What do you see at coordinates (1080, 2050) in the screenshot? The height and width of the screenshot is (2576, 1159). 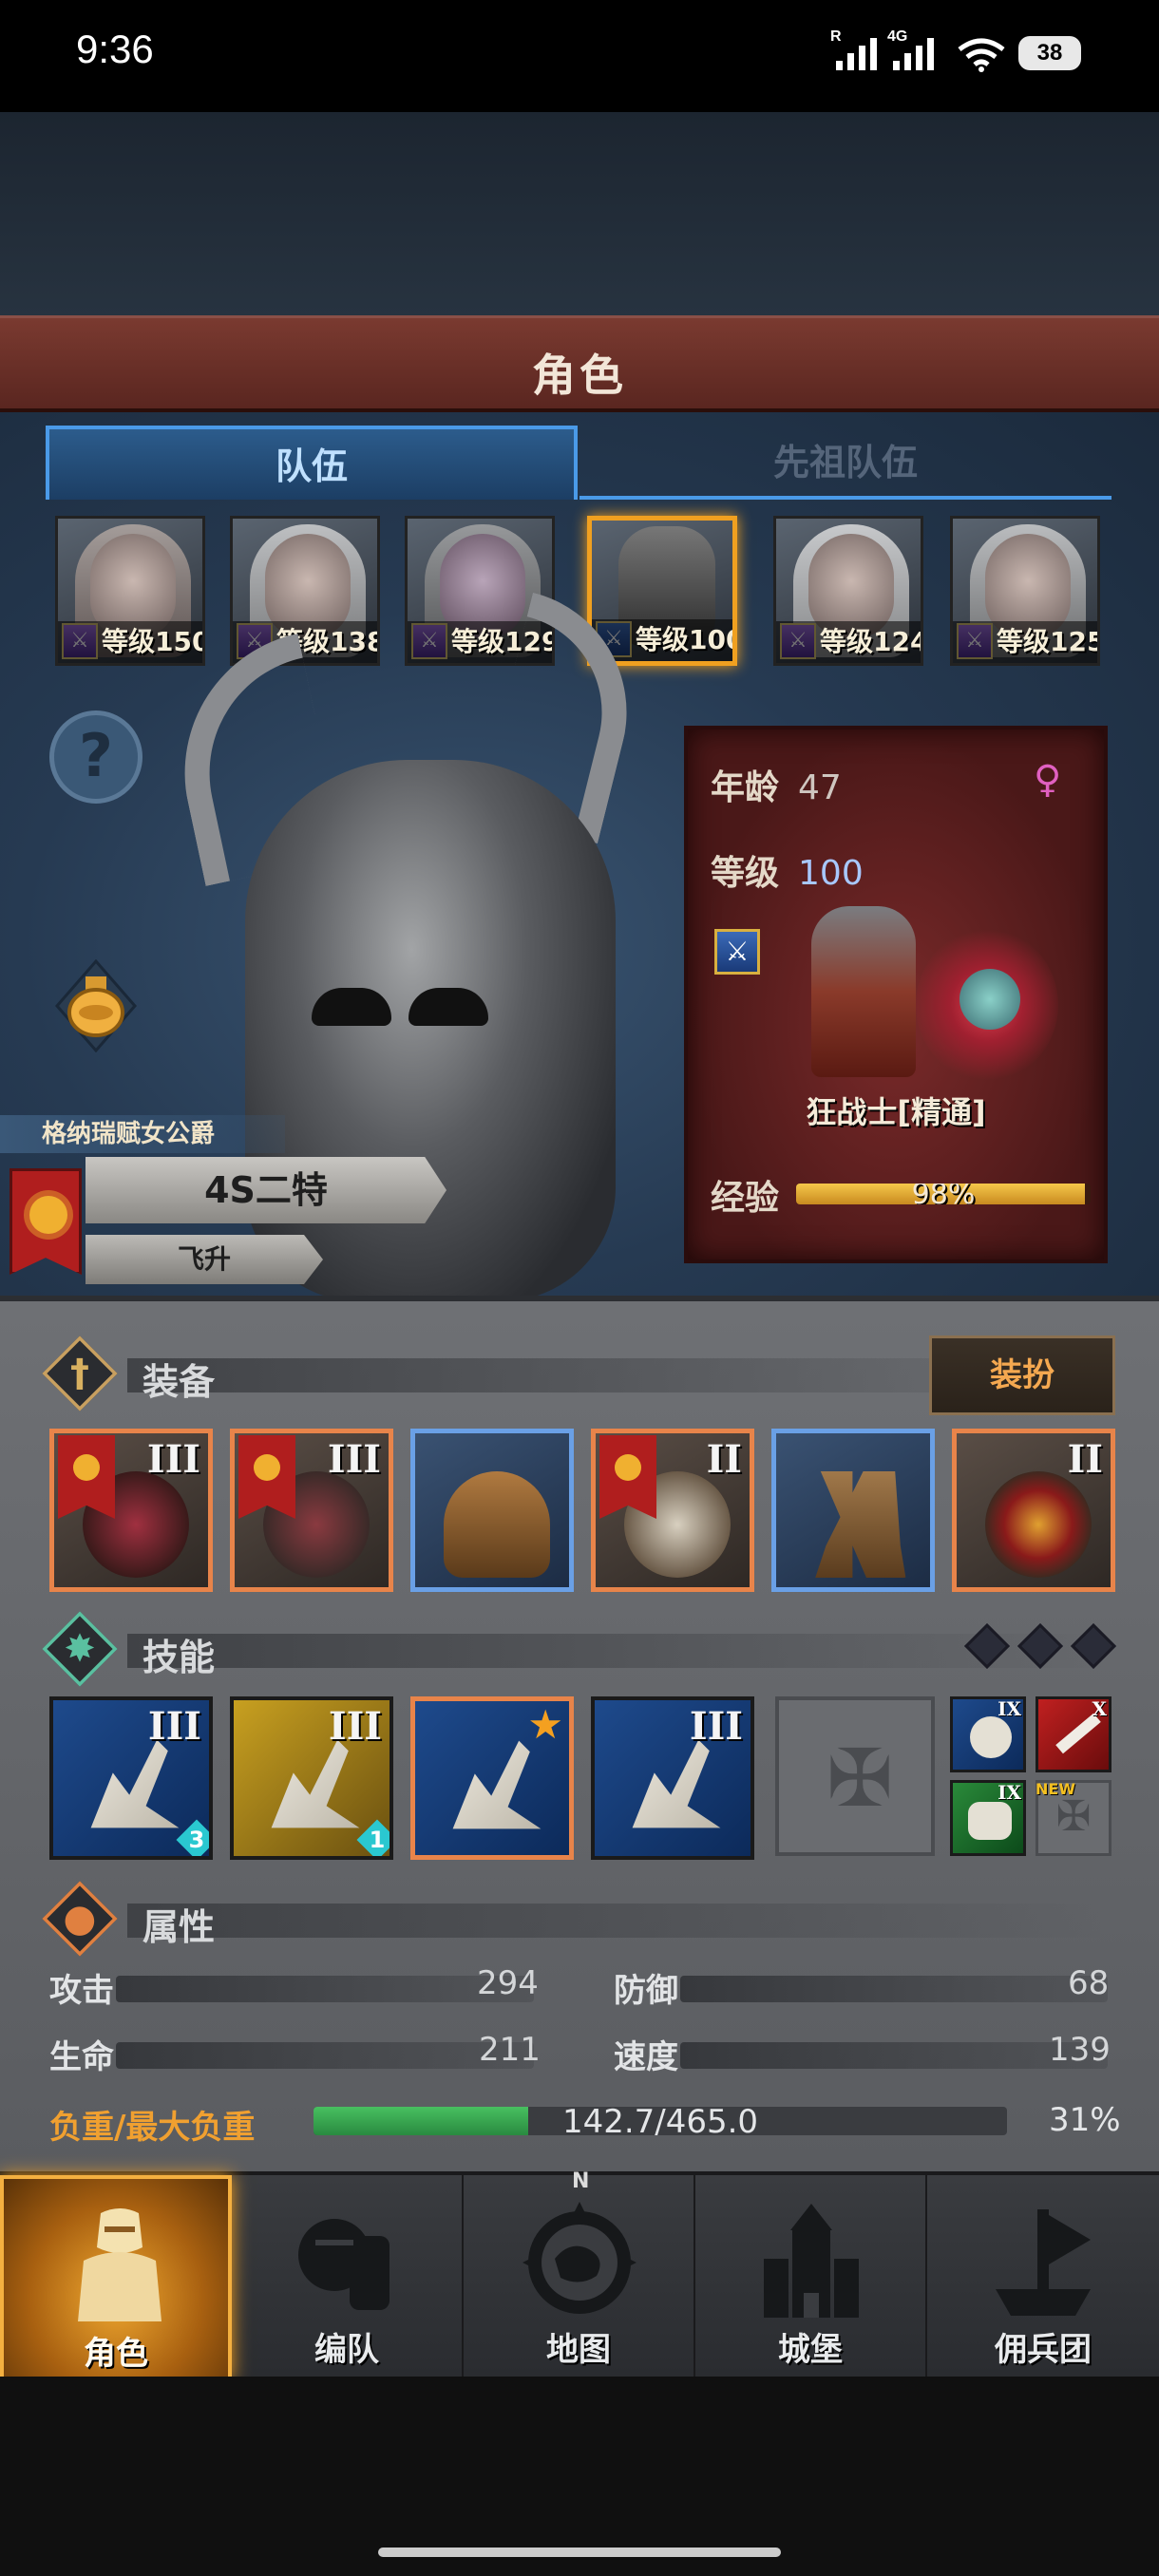 I see `speed-value: 139` at bounding box center [1080, 2050].